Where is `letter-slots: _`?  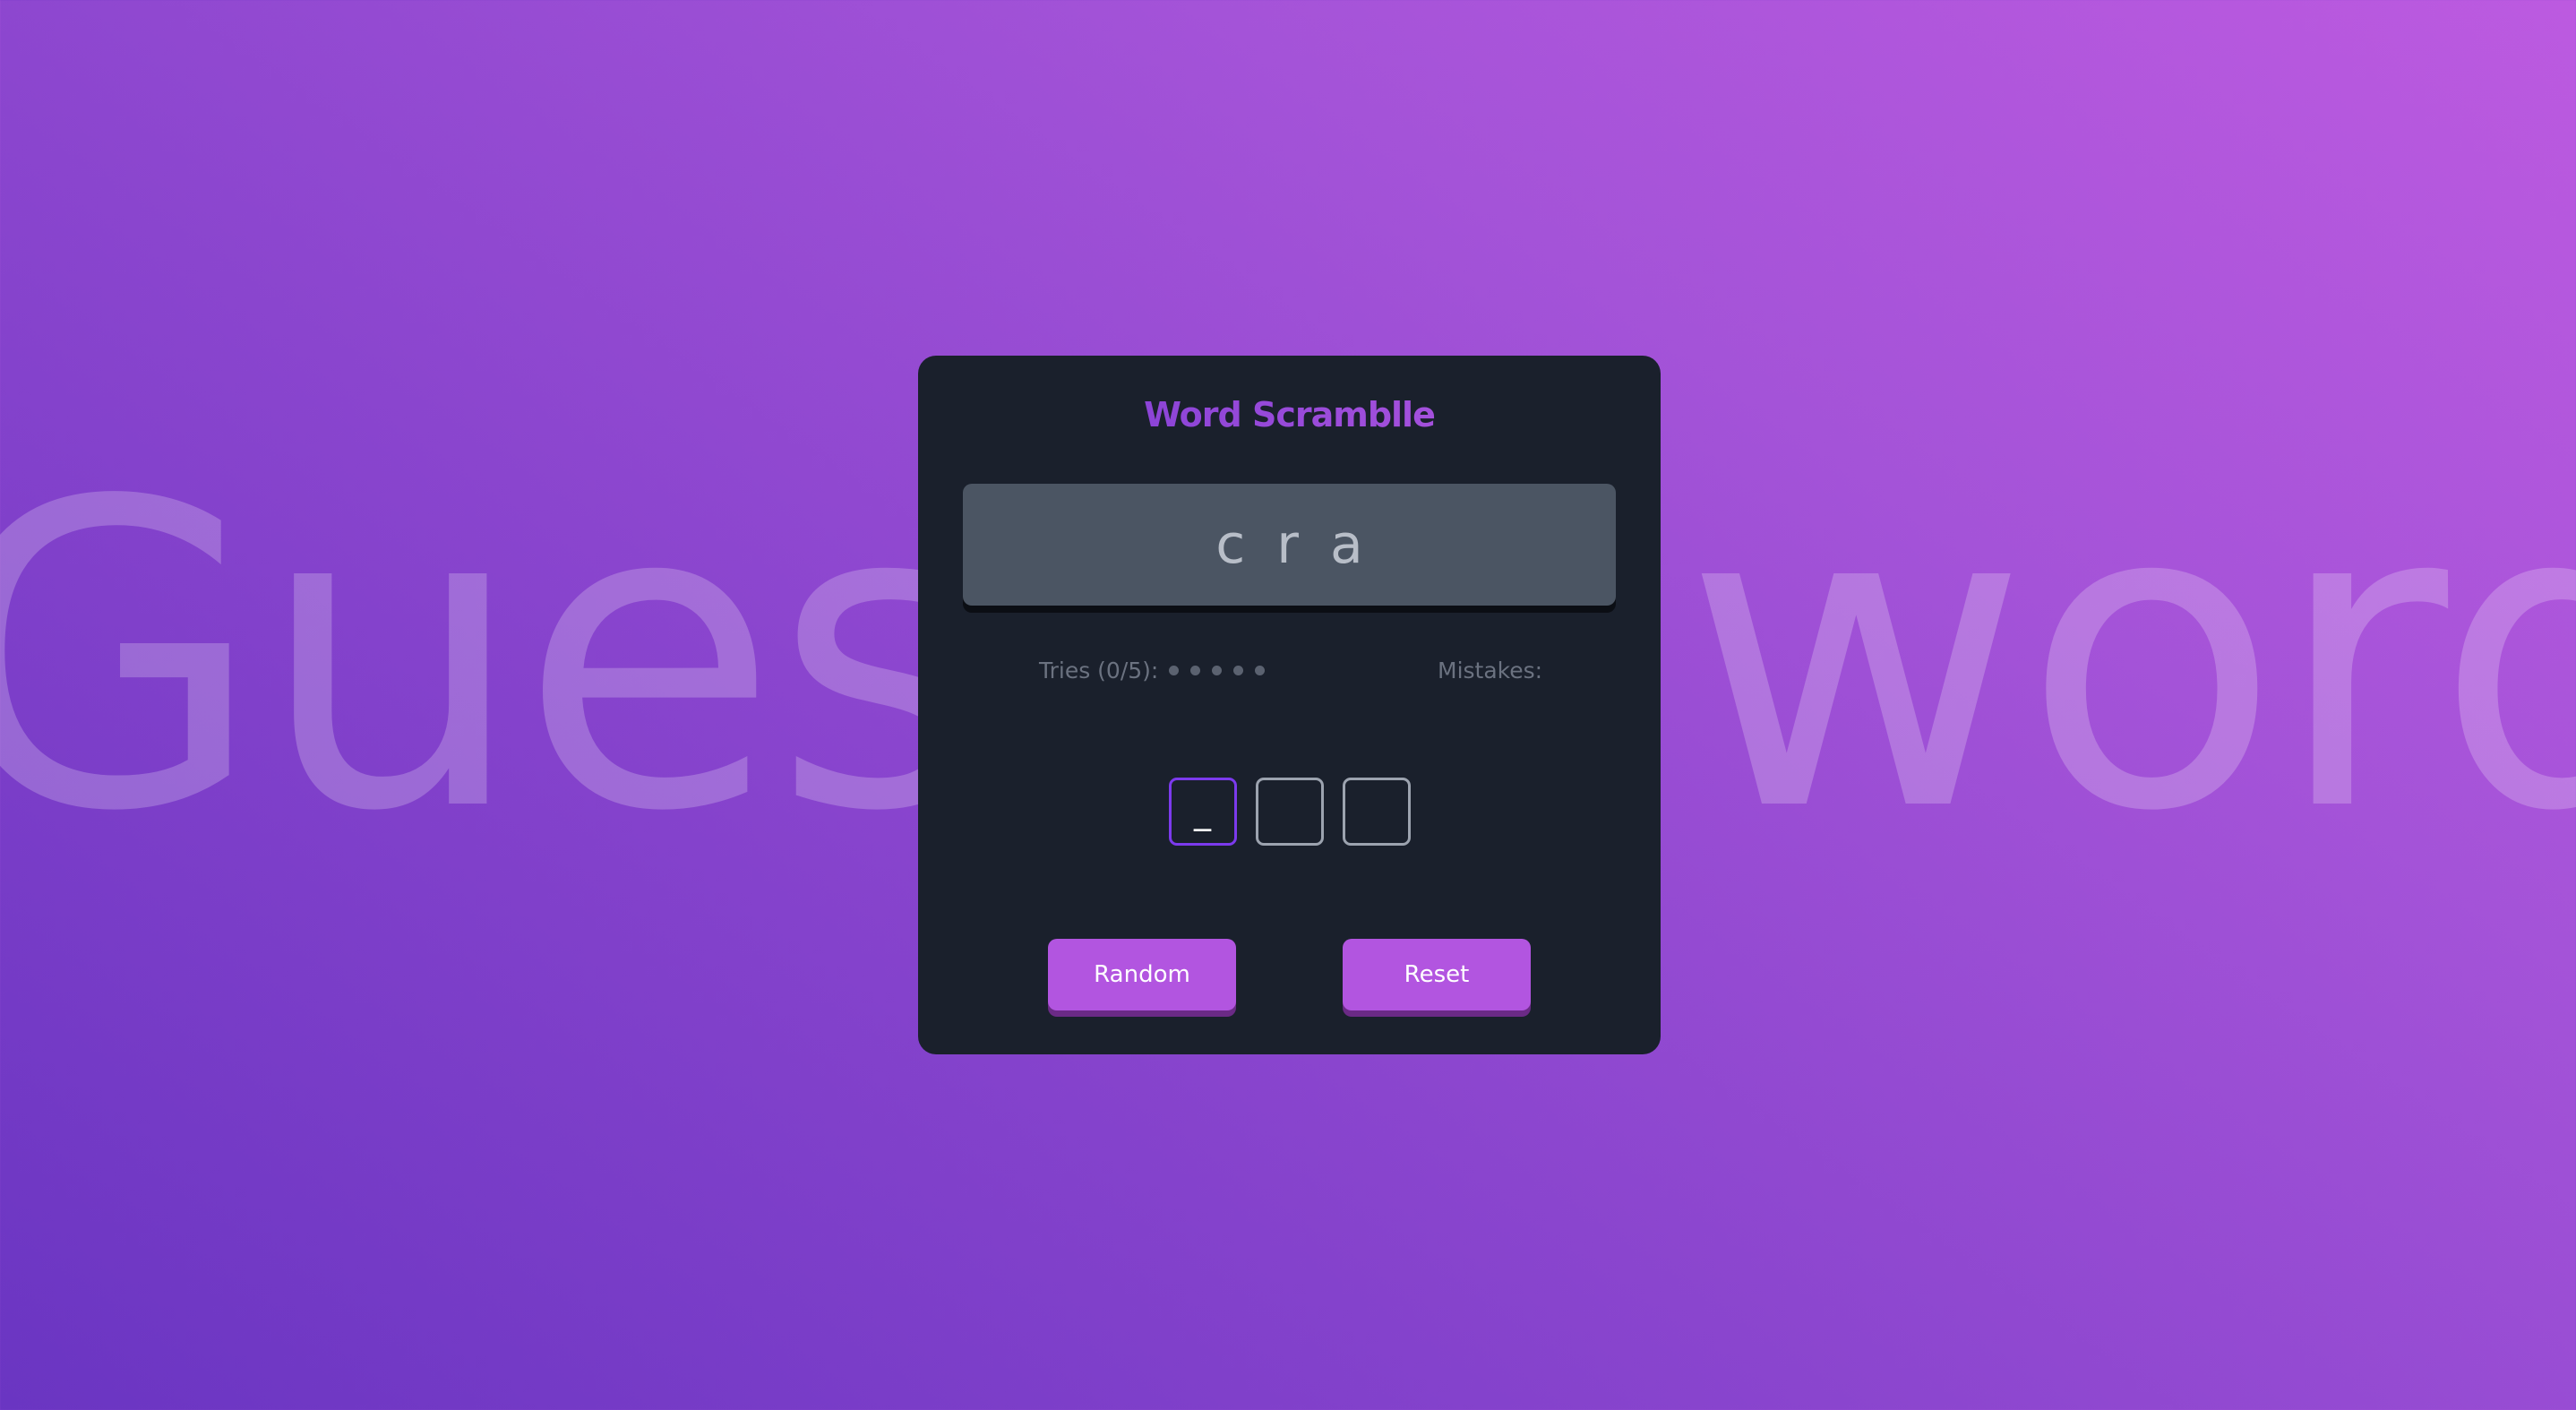
letter-slots: _ is located at coordinates (1289, 812).